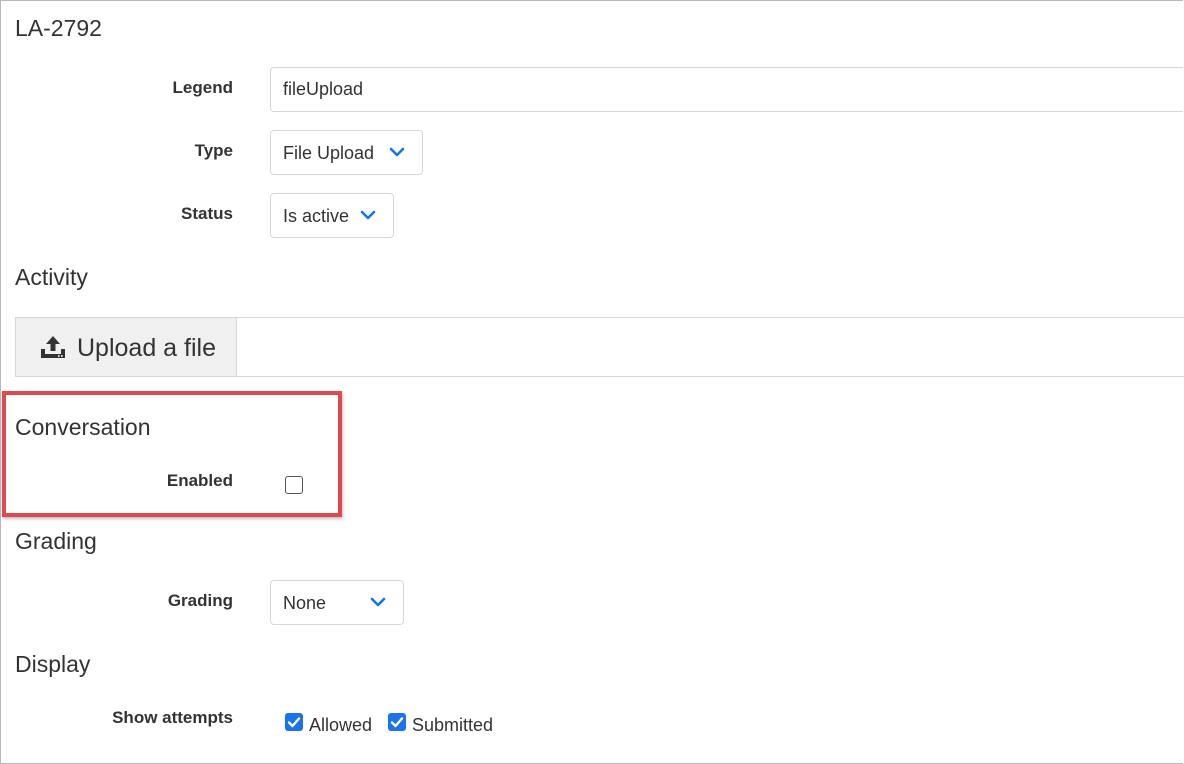  I want to click on upload-field: Upload a file, so click(599, 347).